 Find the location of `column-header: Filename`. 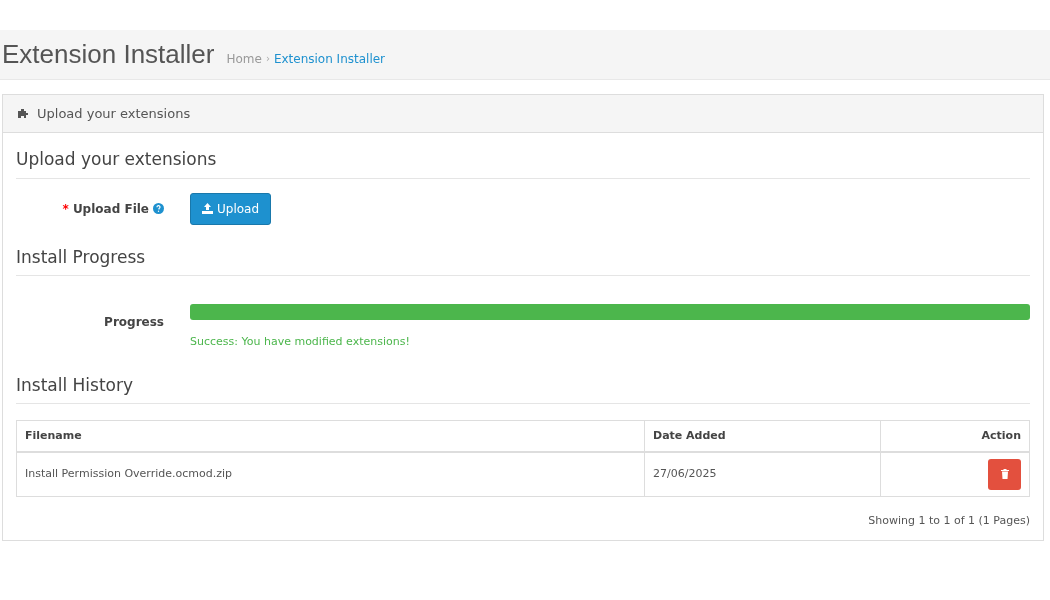

column-header: Filename is located at coordinates (330, 436).